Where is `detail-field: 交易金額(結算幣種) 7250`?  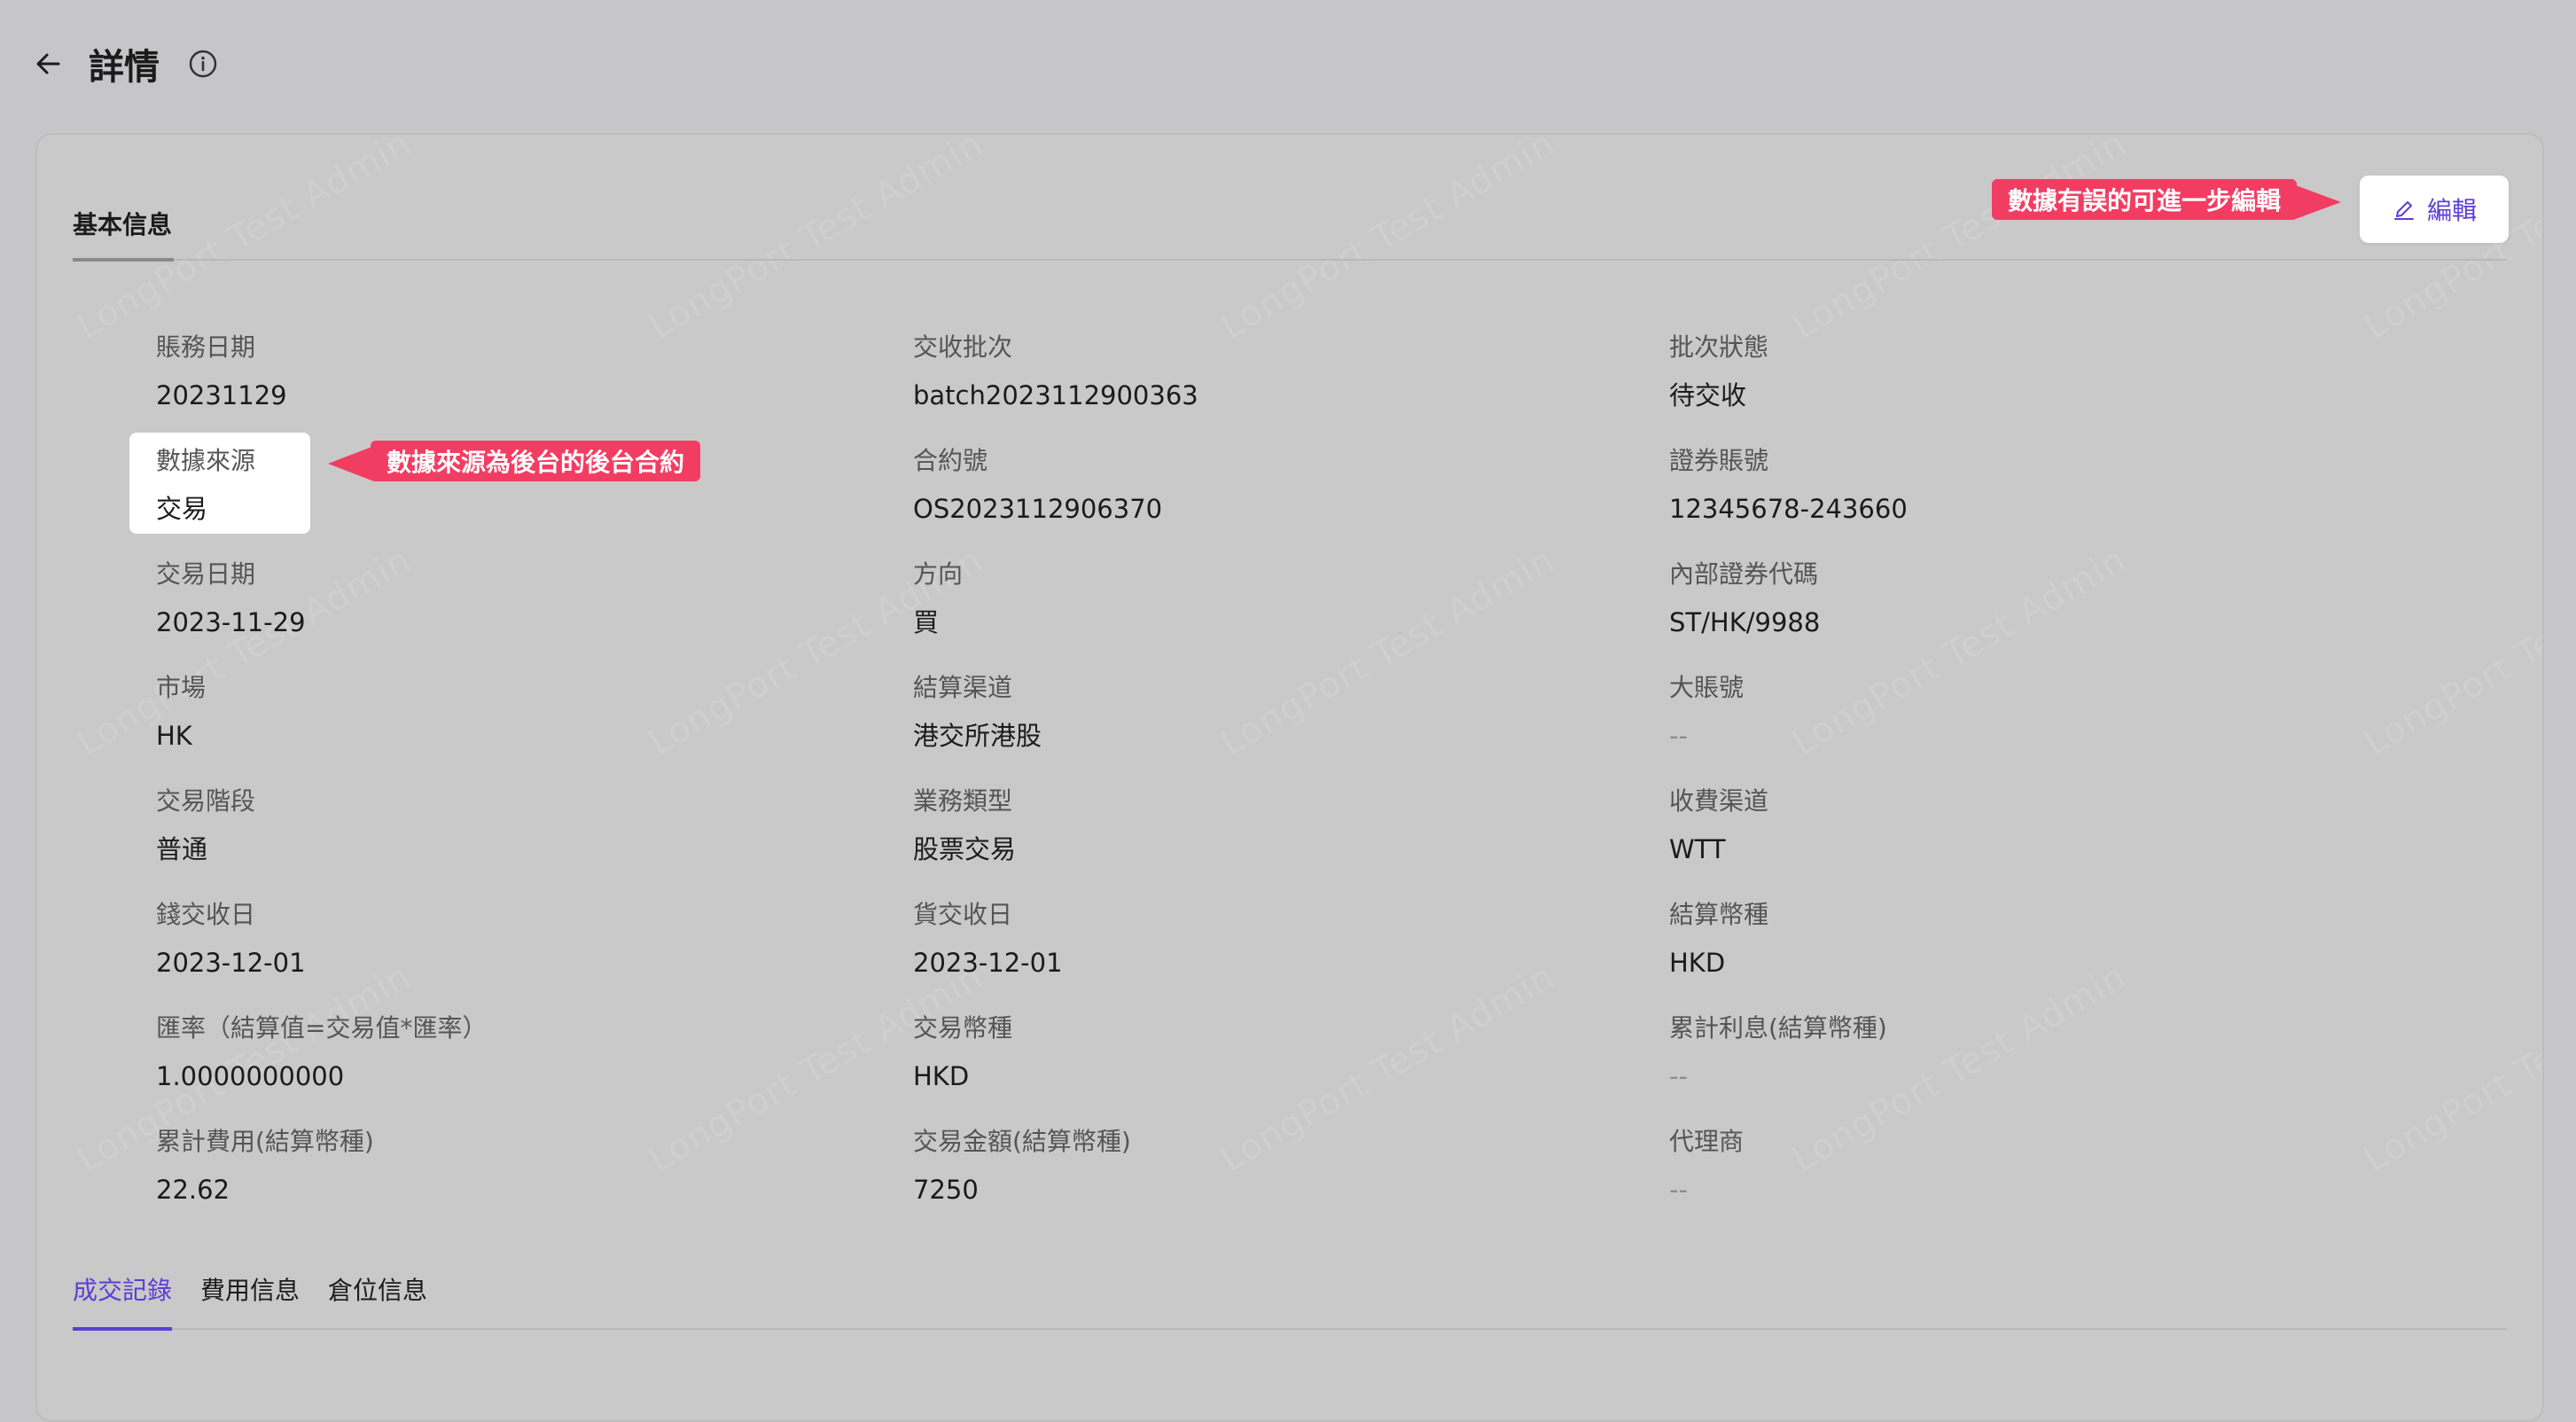 detail-field: 交易金額(結算幣種) 7250 is located at coordinates (1258, 1167).